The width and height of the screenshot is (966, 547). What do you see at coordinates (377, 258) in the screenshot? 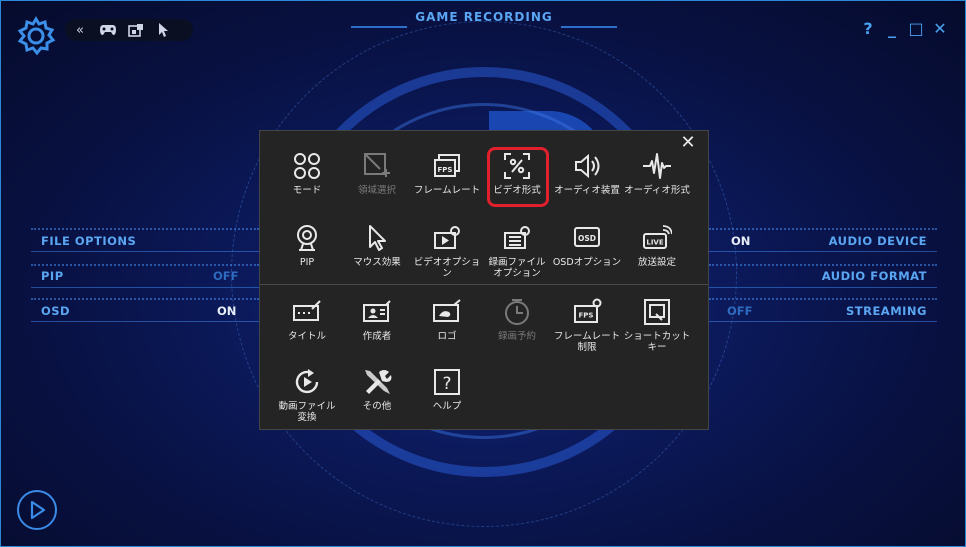
I see `menu-item-mouse-effect: マウス効果` at bounding box center [377, 258].